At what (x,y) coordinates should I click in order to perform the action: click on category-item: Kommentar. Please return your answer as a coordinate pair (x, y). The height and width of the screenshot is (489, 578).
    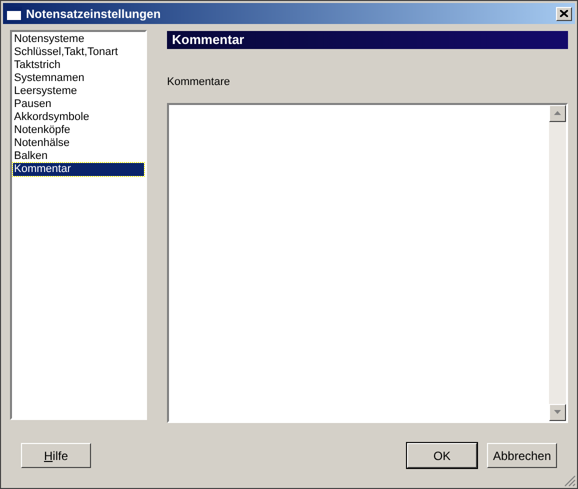
    Looking at the image, I should click on (78, 169).